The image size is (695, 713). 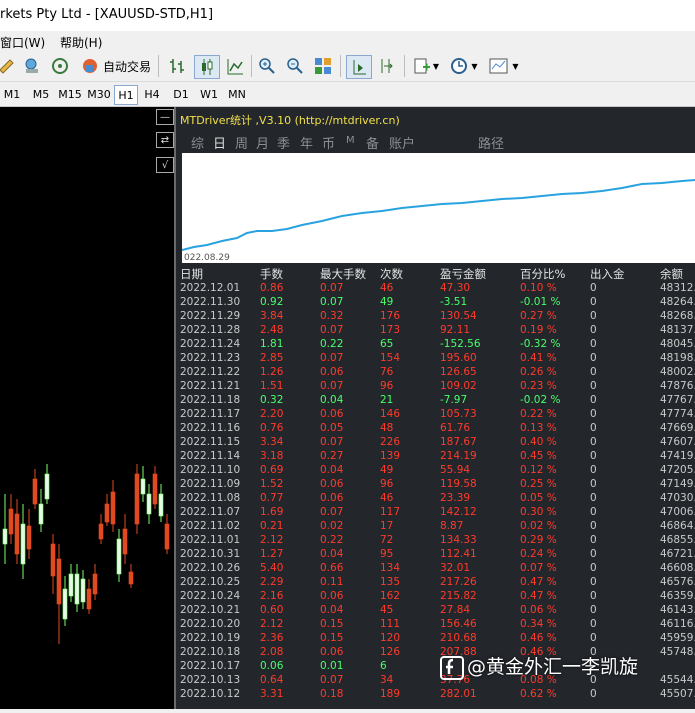 I want to click on candlestick-icon, so click(x=207, y=67).